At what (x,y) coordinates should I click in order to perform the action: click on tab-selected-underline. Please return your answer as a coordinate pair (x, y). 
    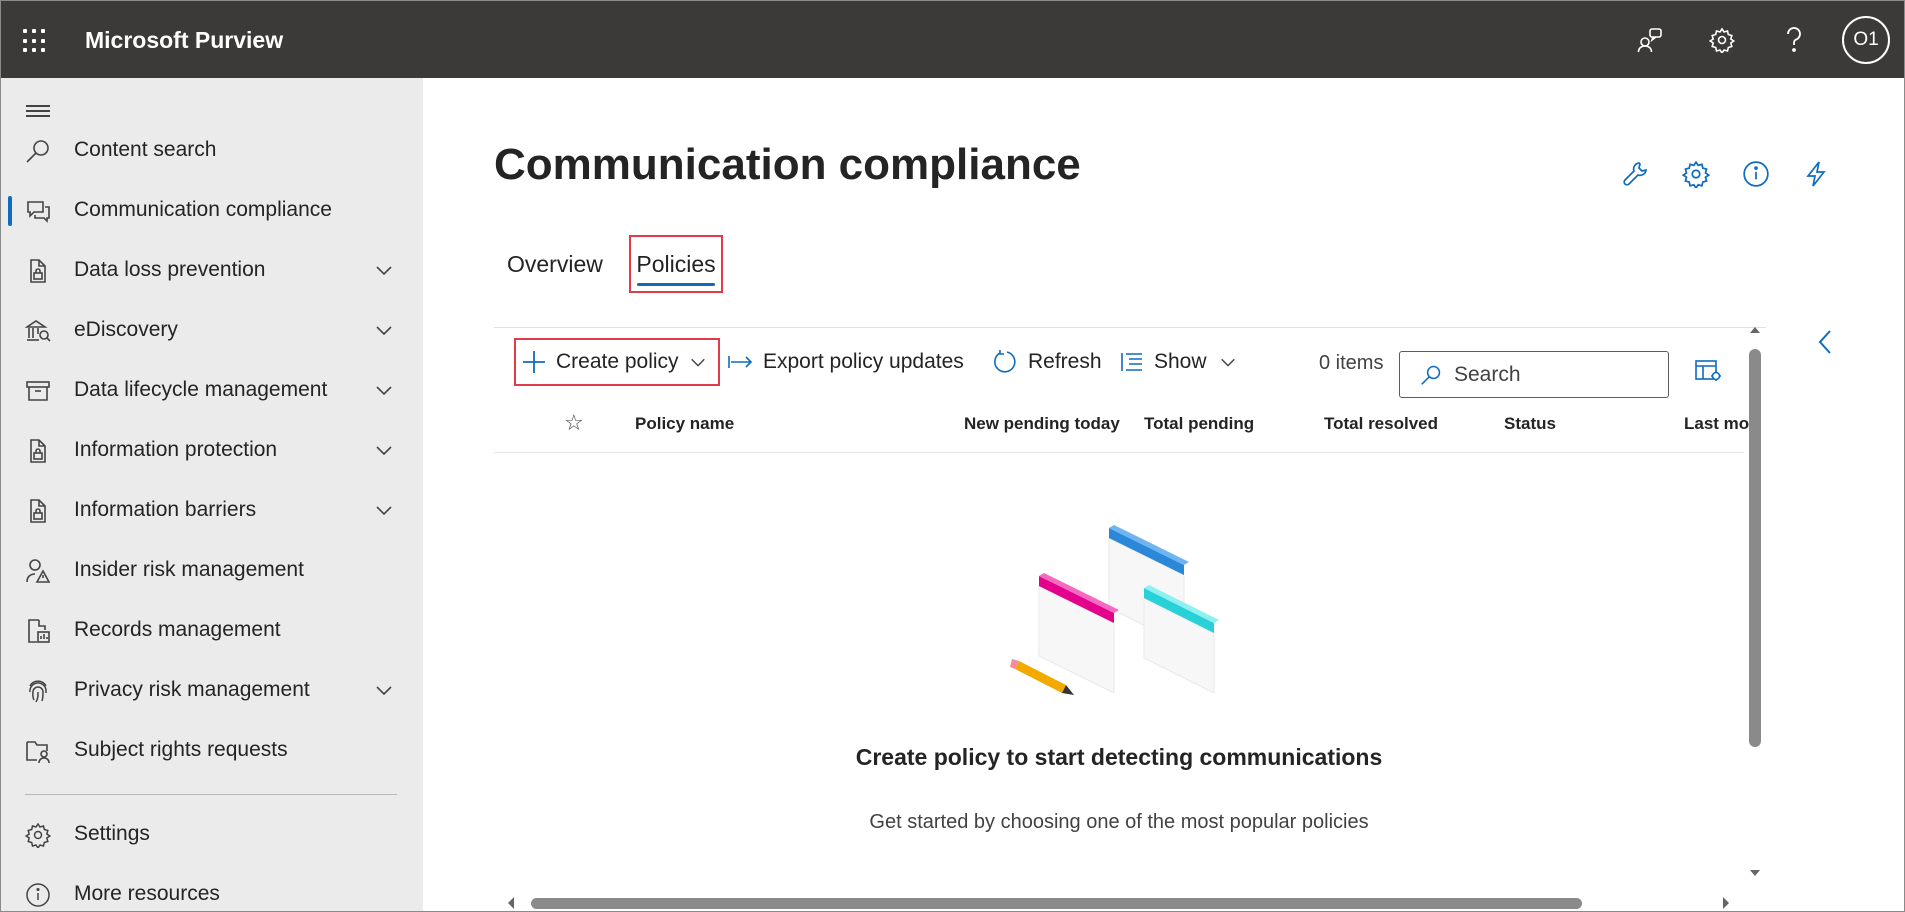
    Looking at the image, I should click on (676, 284).